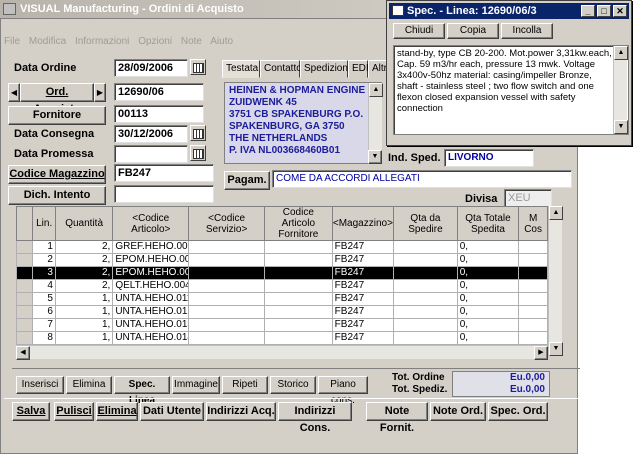 The height and width of the screenshot is (456, 634). Describe the element at coordinates (363, 223) in the screenshot. I see `col-magazzino: <Magazzino>` at that location.